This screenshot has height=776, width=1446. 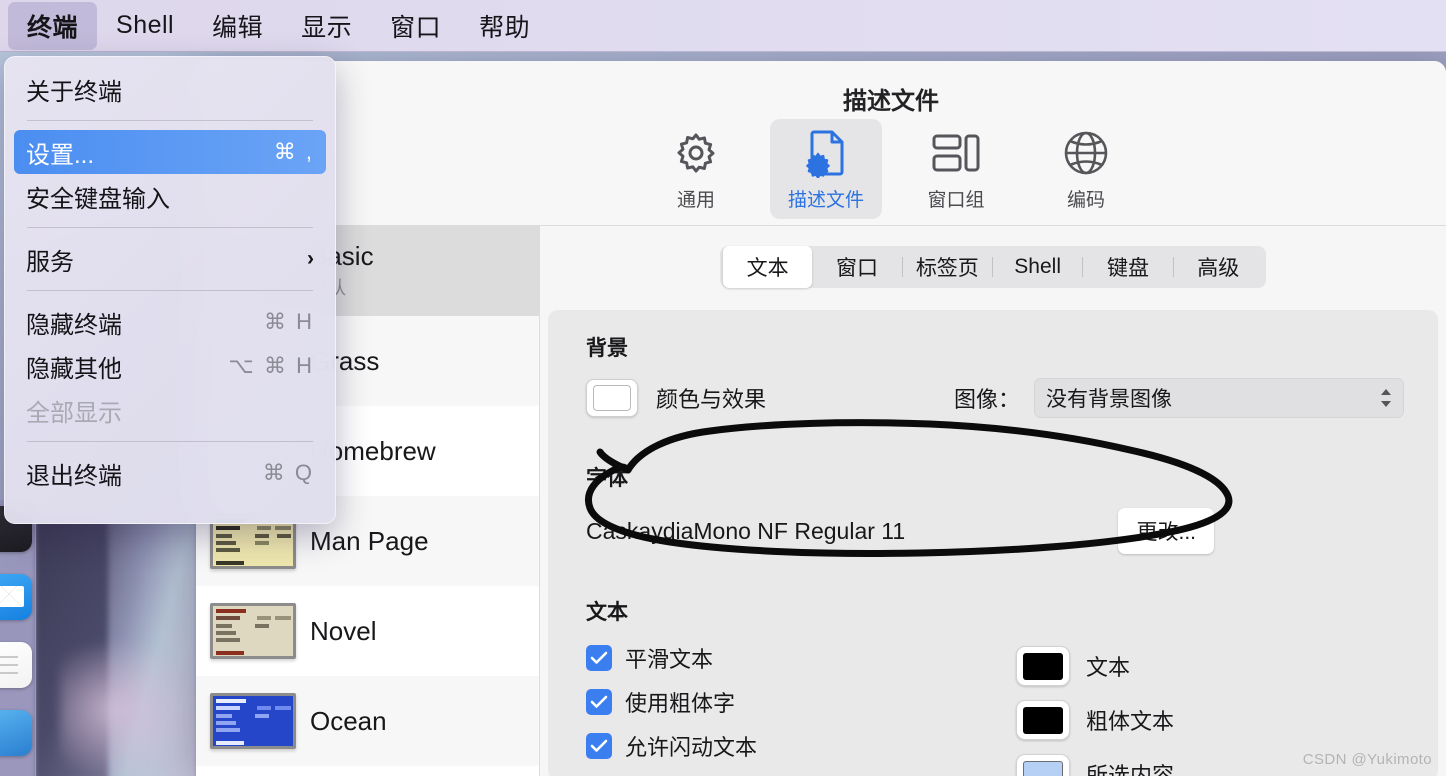 I want to click on selection-color-well, so click(x=1043, y=765).